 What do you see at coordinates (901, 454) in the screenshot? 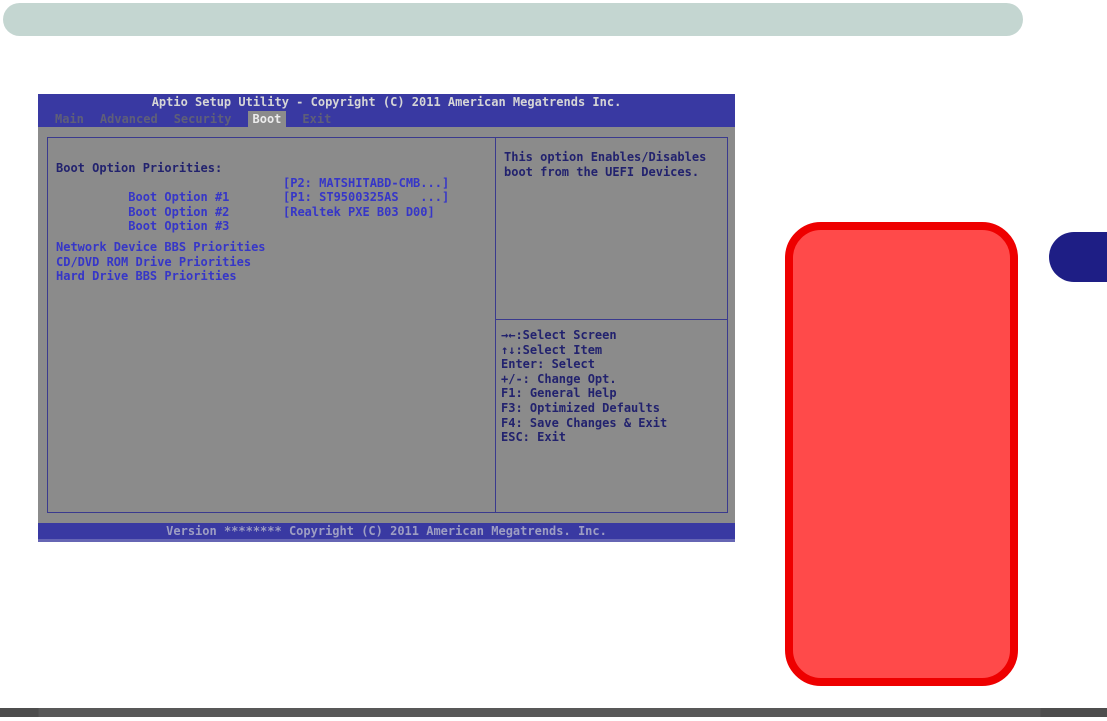
I see `annotation-highlight-box` at bounding box center [901, 454].